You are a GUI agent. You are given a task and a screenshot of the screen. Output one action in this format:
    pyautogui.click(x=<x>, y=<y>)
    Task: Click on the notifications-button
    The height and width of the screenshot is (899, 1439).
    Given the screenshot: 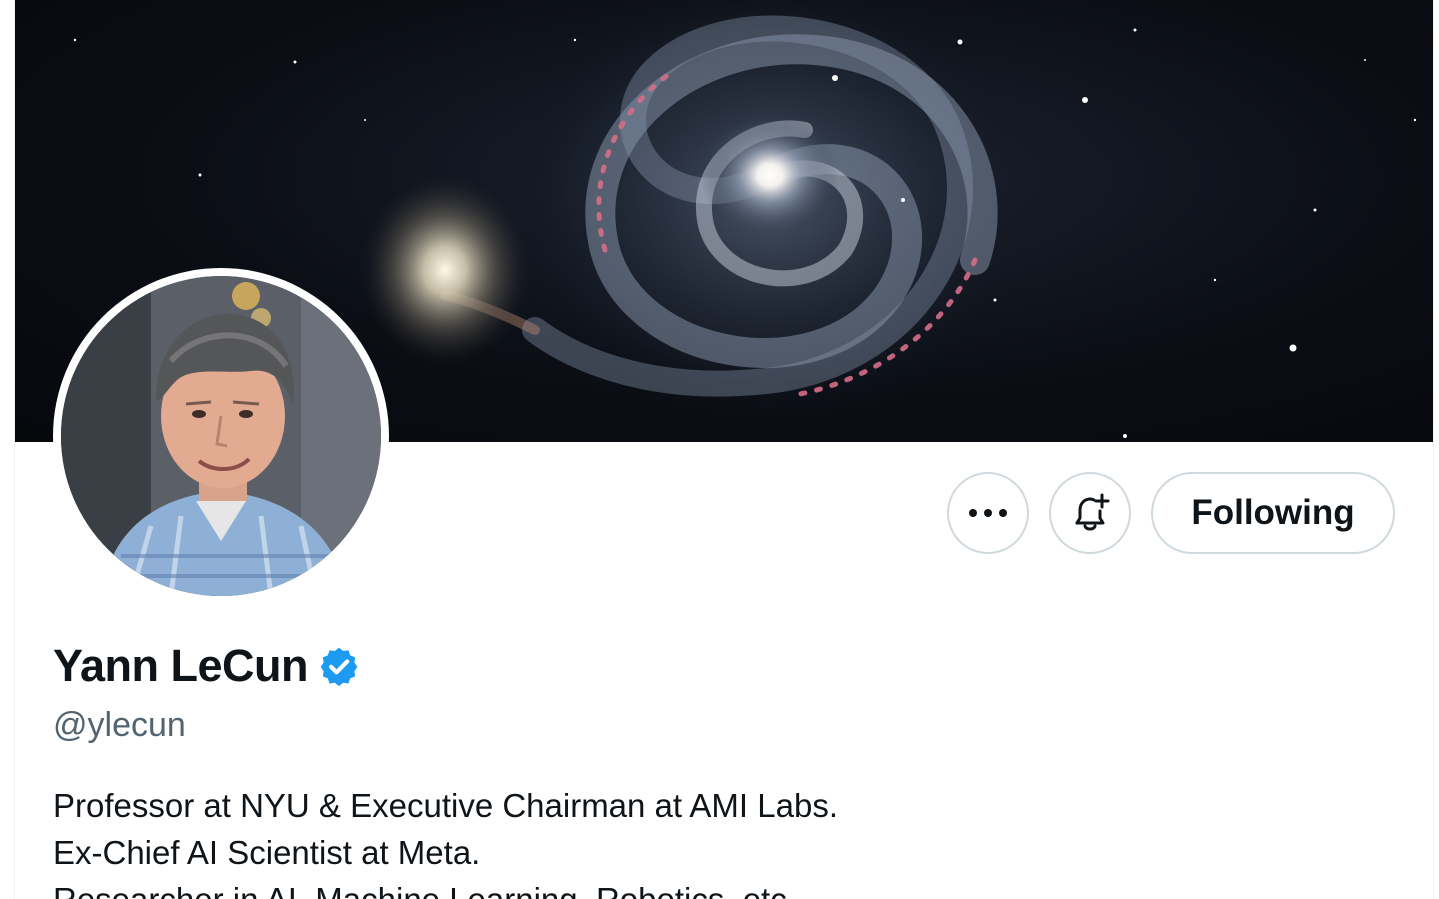 What is the action you would take?
    pyautogui.click(x=1090, y=513)
    